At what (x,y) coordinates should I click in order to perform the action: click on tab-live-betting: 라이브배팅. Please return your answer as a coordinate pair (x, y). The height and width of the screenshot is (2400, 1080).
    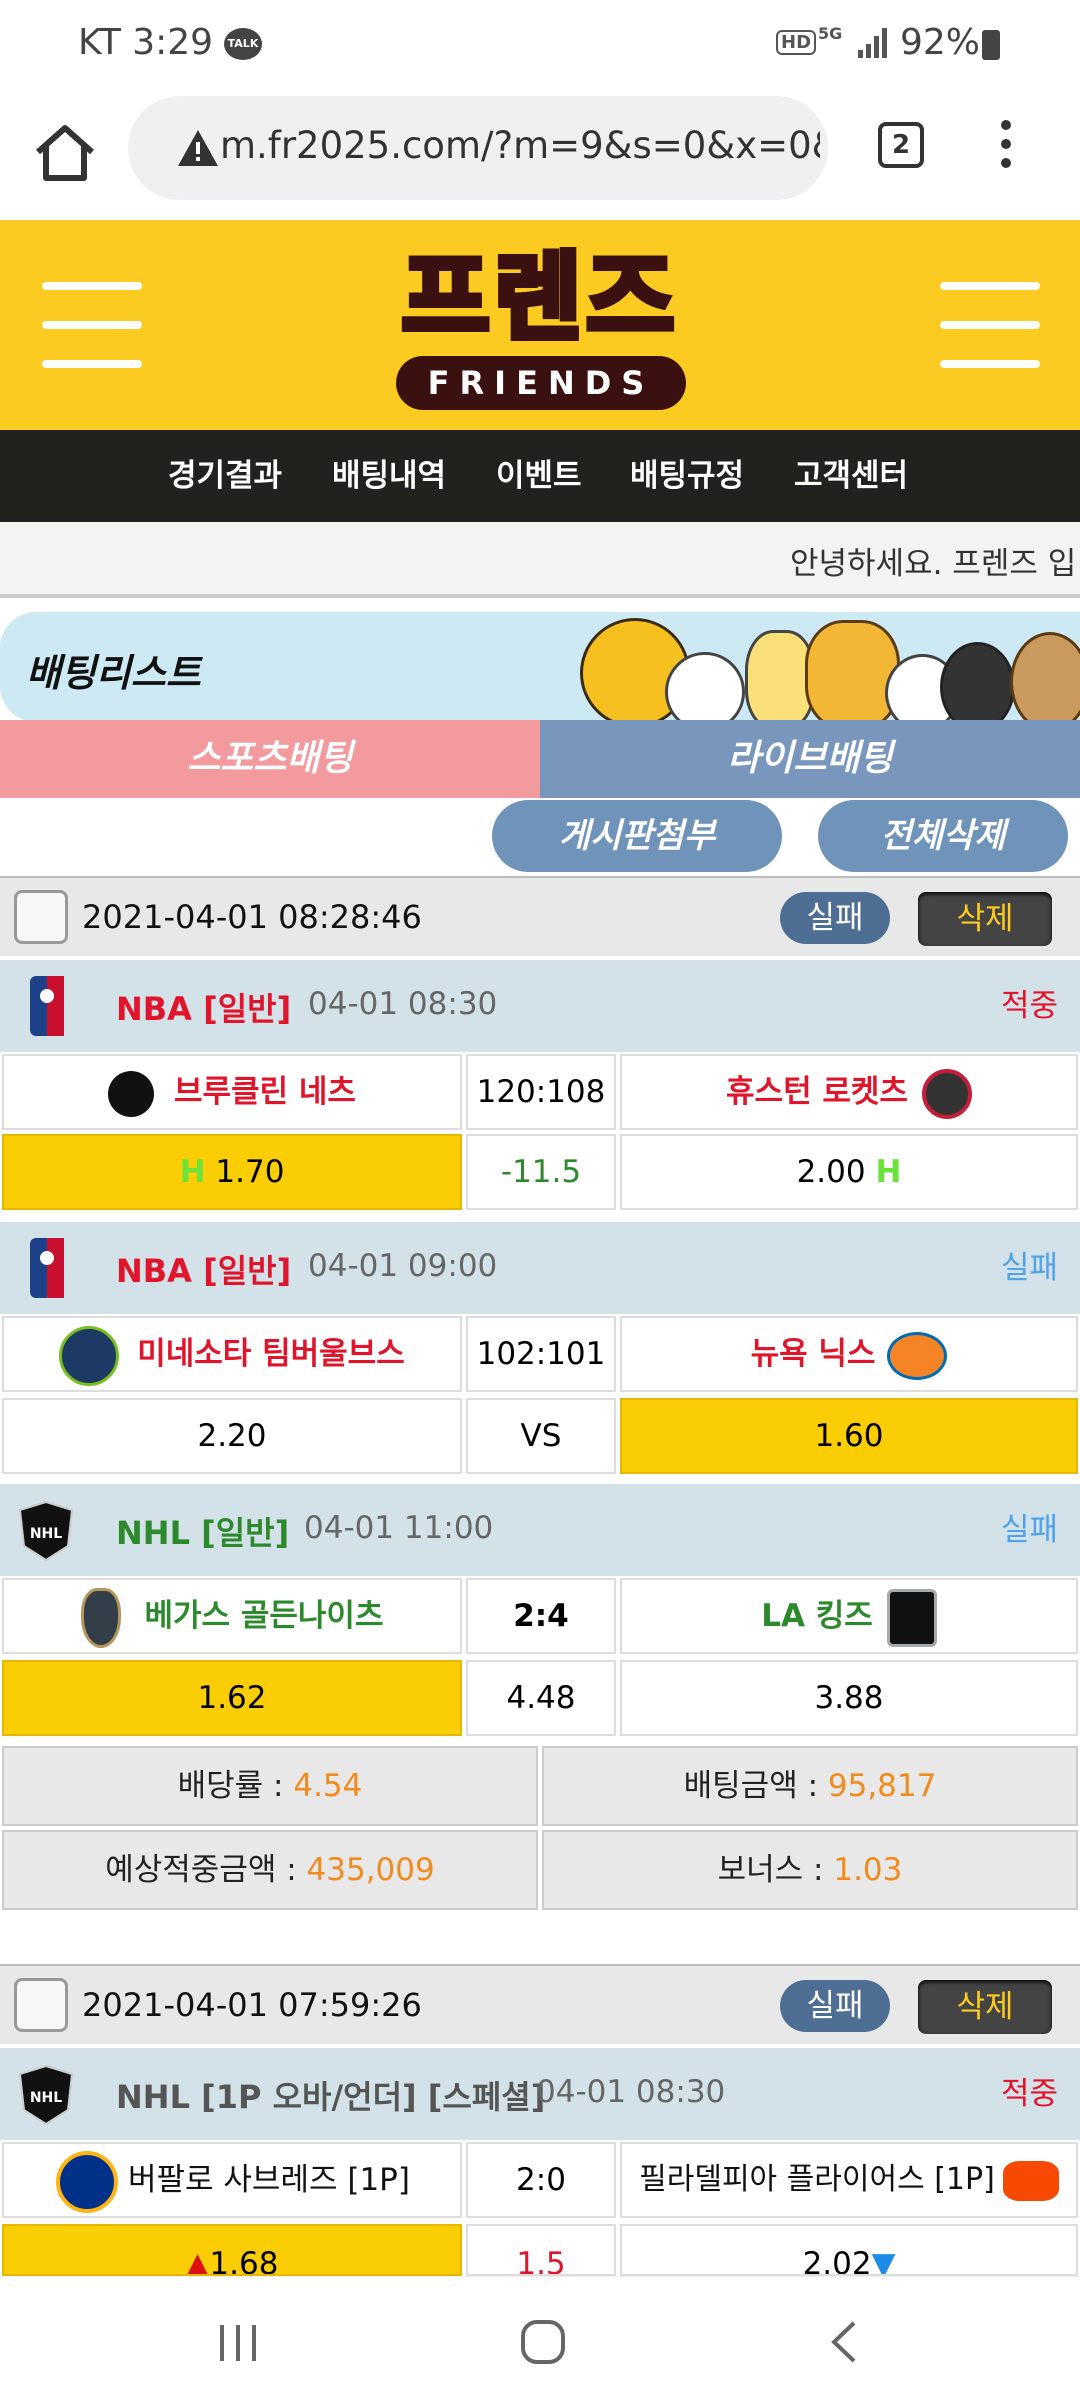
    Looking at the image, I should click on (810, 759).